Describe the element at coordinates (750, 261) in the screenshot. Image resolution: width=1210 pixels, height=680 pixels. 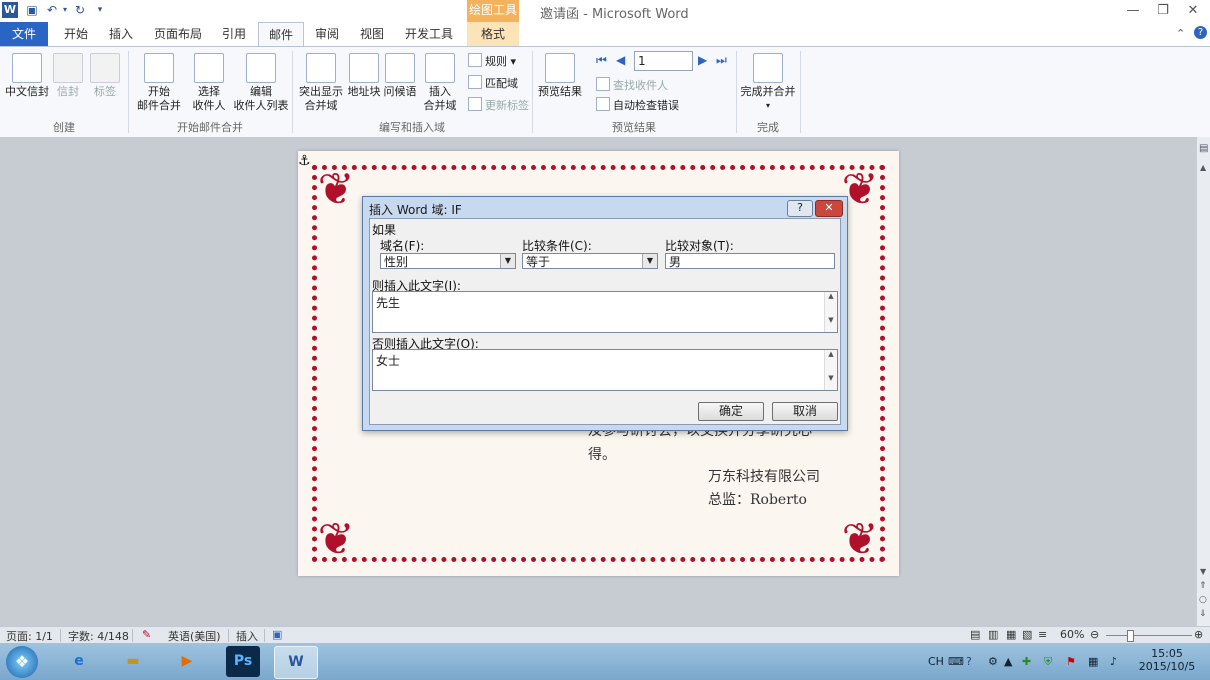
I see `compare-to-input: 男` at that location.